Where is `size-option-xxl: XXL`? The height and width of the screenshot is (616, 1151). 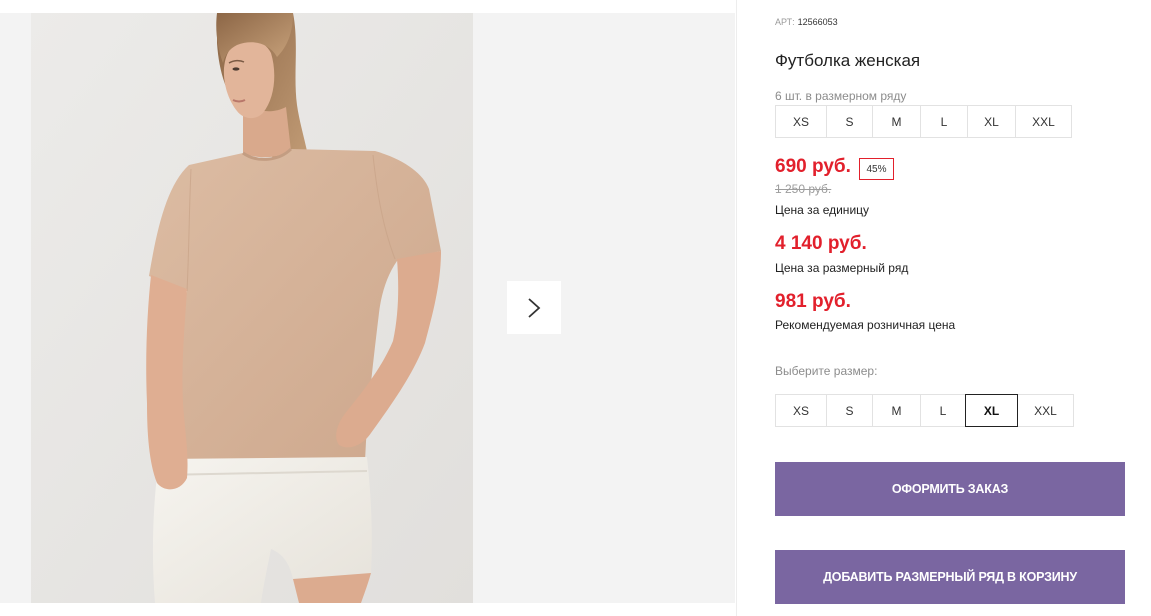 size-option-xxl: XXL is located at coordinates (1046, 410).